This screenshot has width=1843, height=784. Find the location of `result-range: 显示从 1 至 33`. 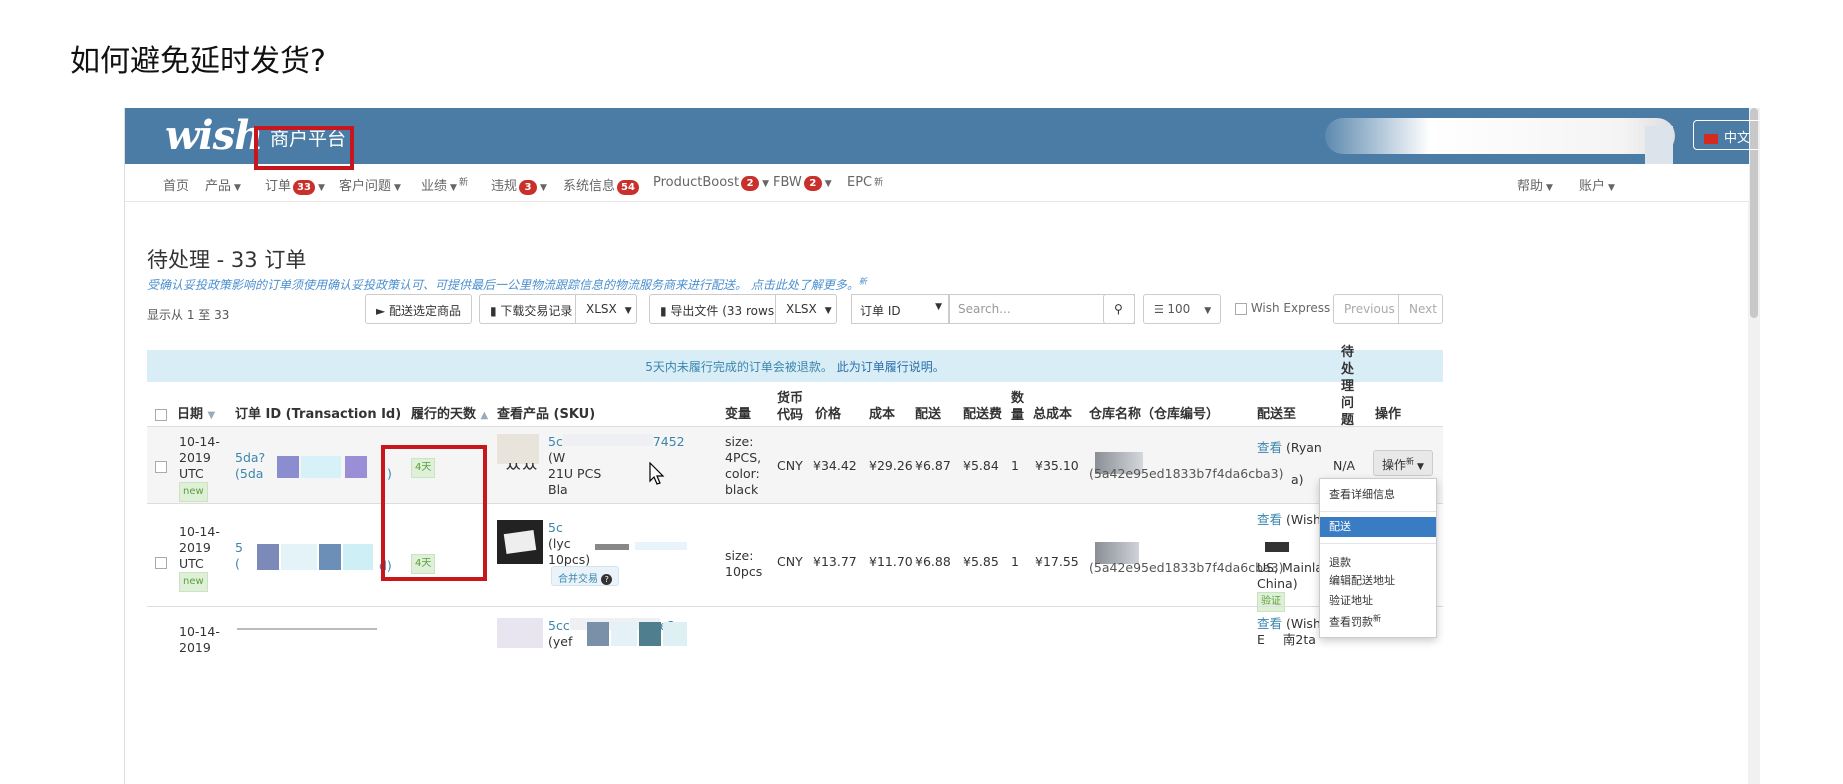

result-range: 显示从 1 至 33 is located at coordinates (188, 315).